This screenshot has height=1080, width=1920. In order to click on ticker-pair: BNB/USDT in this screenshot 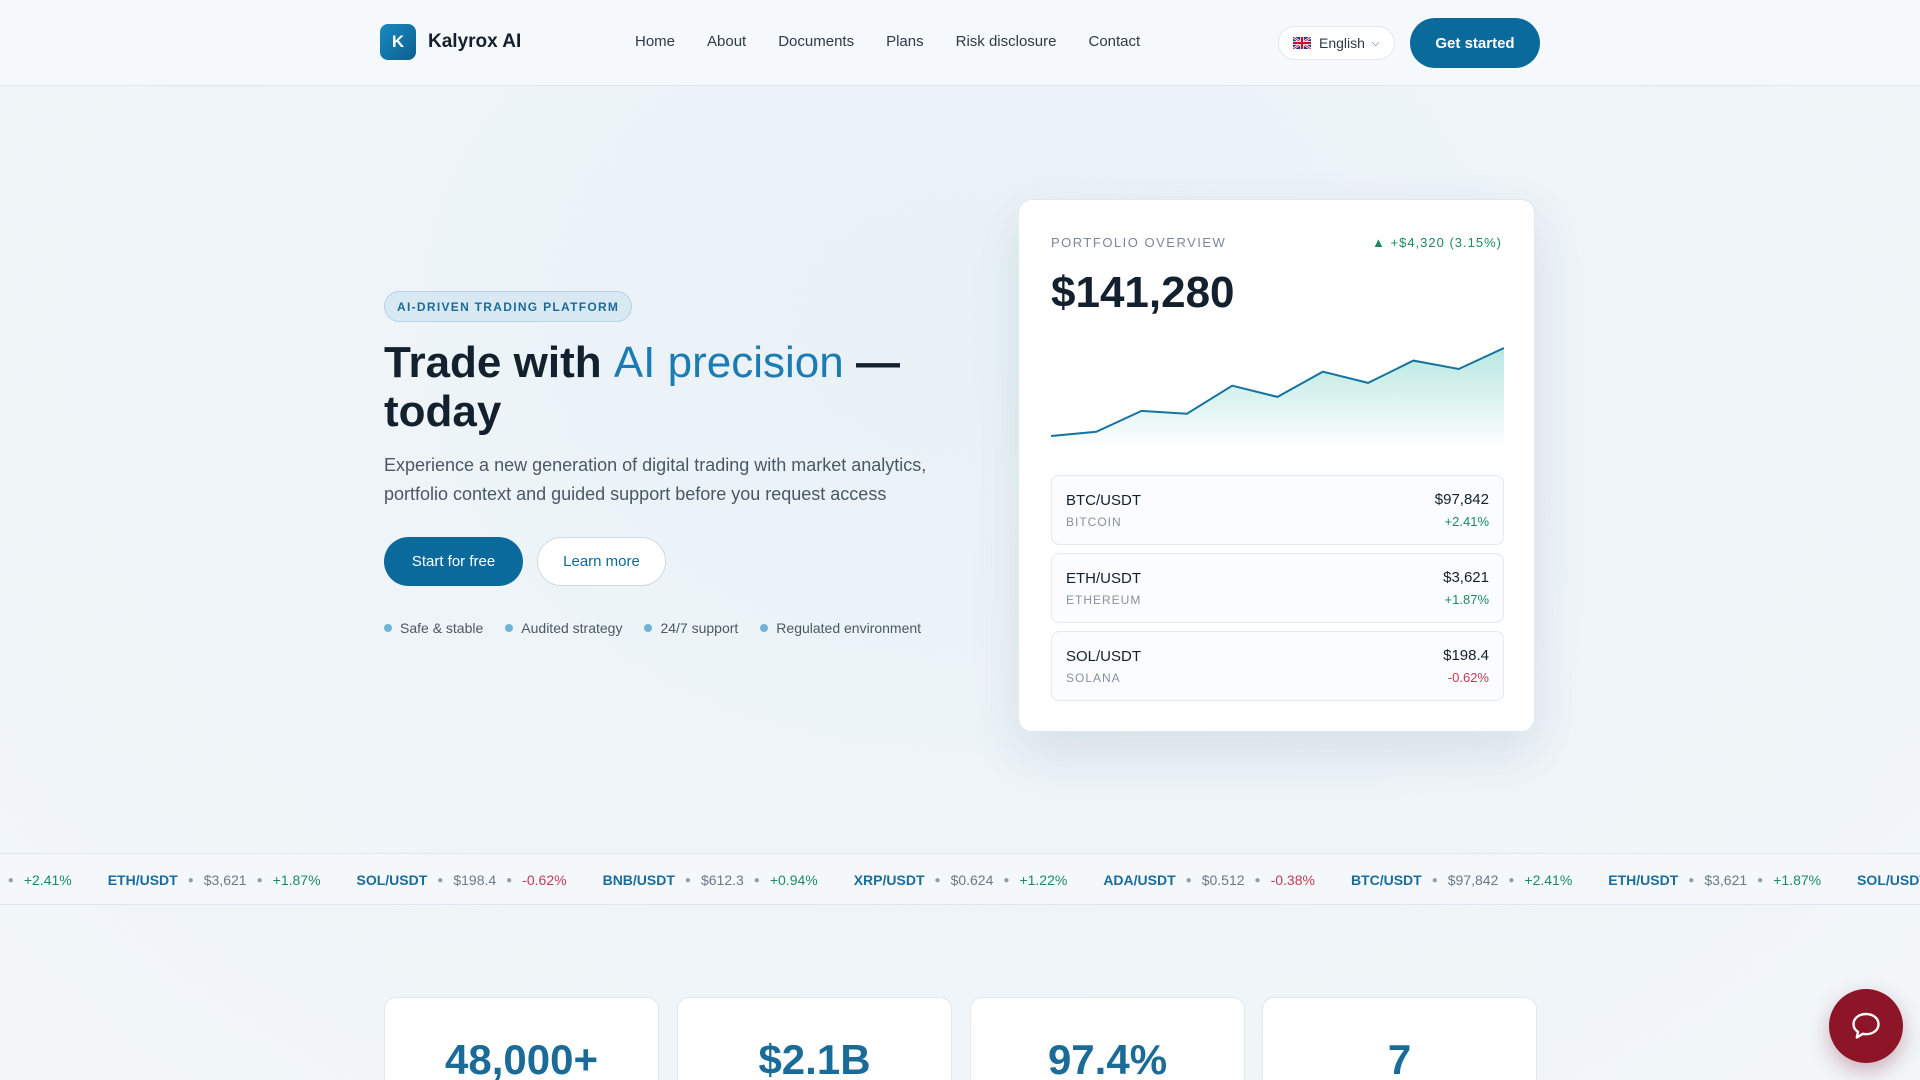, I will do `click(638, 880)`.